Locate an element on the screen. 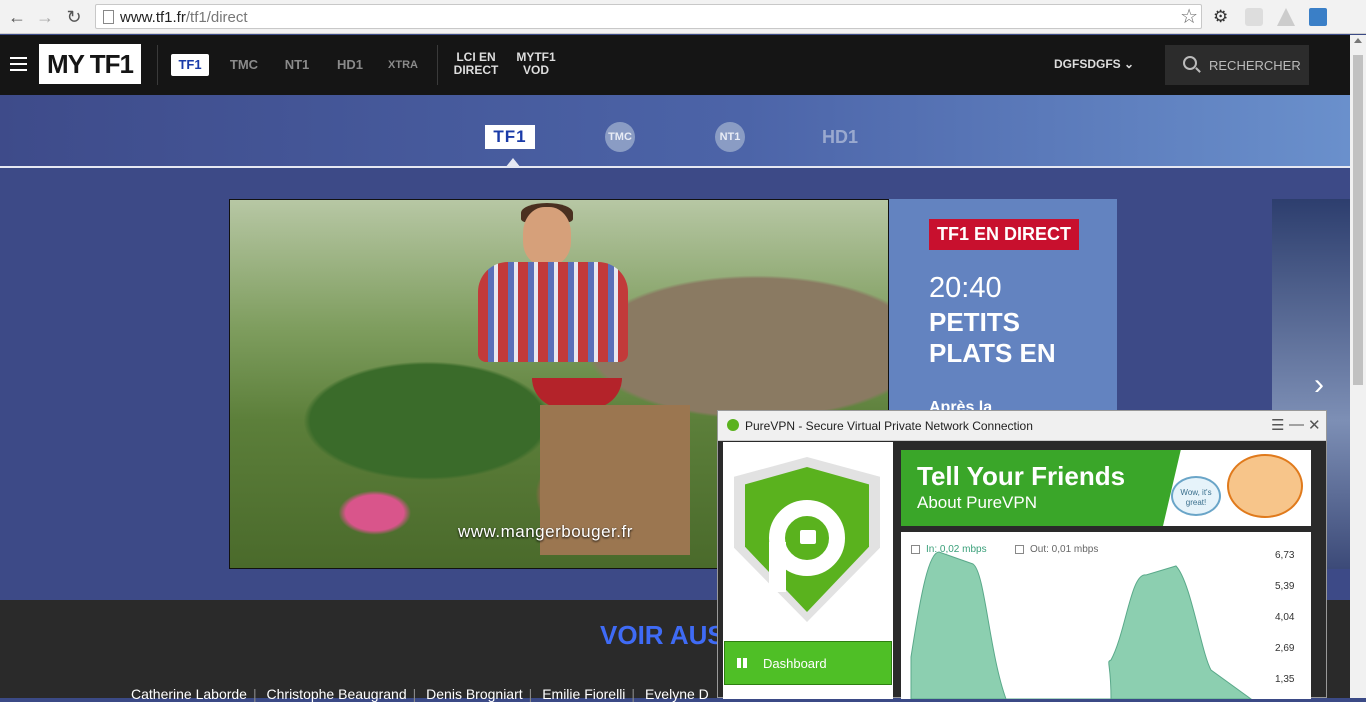 The width and height of the screenshot is (1366, 702). banner-subtitle: About PureVPN is located at coordinates (977, 502).